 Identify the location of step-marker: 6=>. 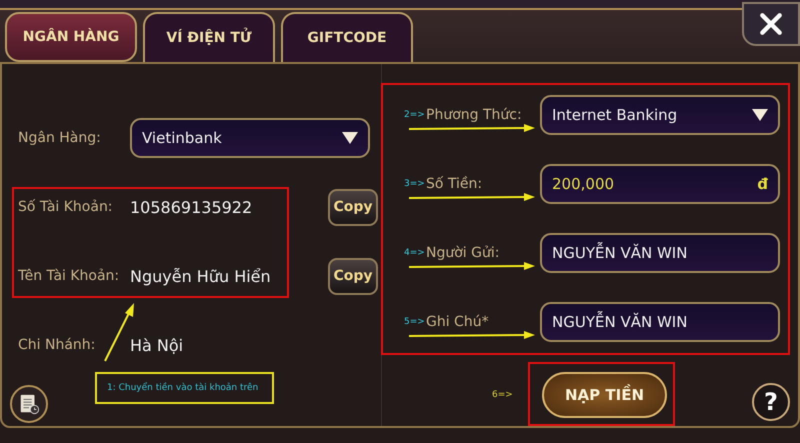
(503, 395).